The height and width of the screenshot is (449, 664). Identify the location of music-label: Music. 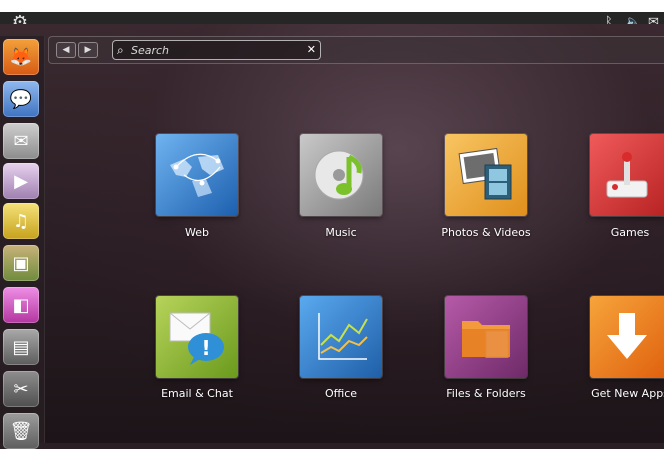
(341, 232).